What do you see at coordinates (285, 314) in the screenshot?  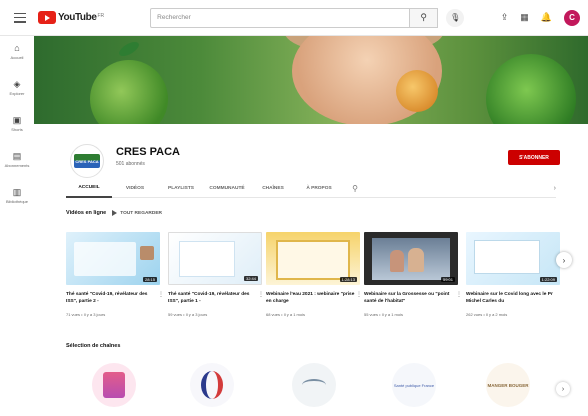 I see `video-meta: 68 vues • Il y a 1 mois` at bounding box center [285, 314].